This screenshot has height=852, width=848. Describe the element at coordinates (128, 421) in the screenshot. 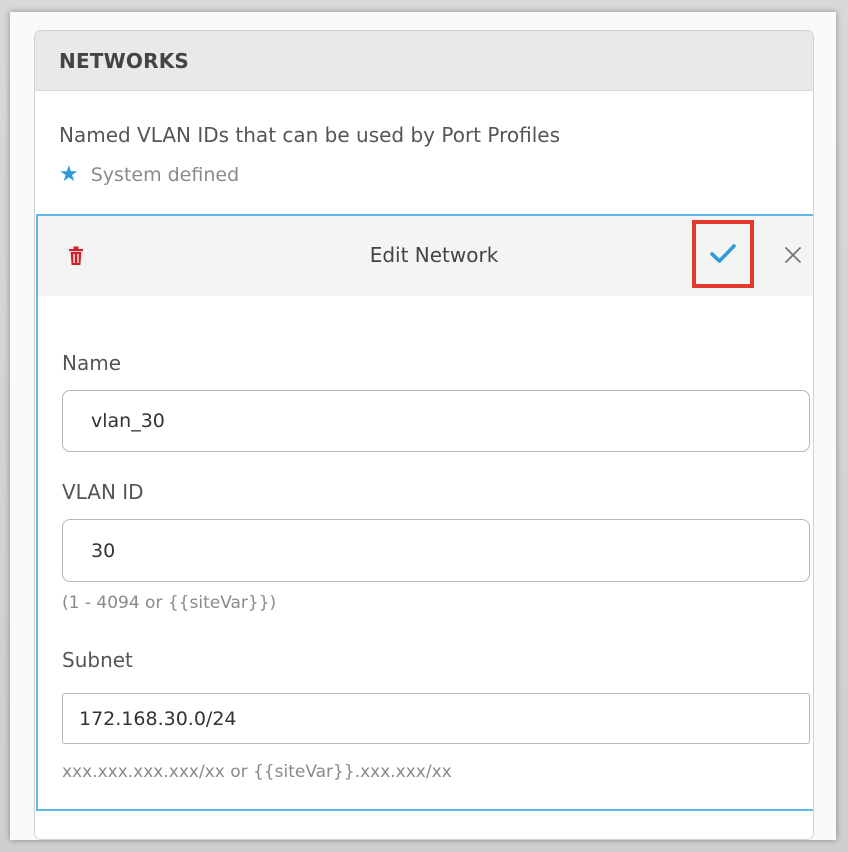

I see `name-input-value: vlan_30` at that location.